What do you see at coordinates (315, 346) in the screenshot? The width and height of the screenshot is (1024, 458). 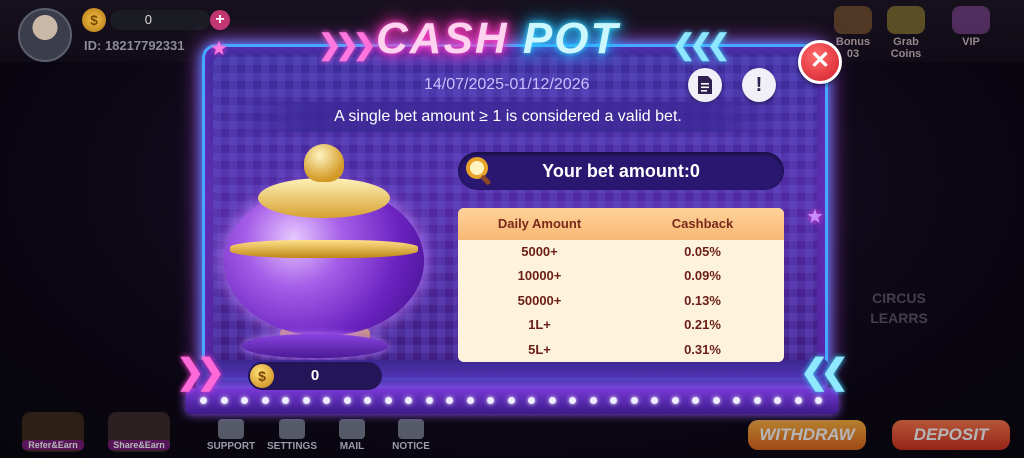 I see `pot-pedestal` at bounding box center [315, 346].